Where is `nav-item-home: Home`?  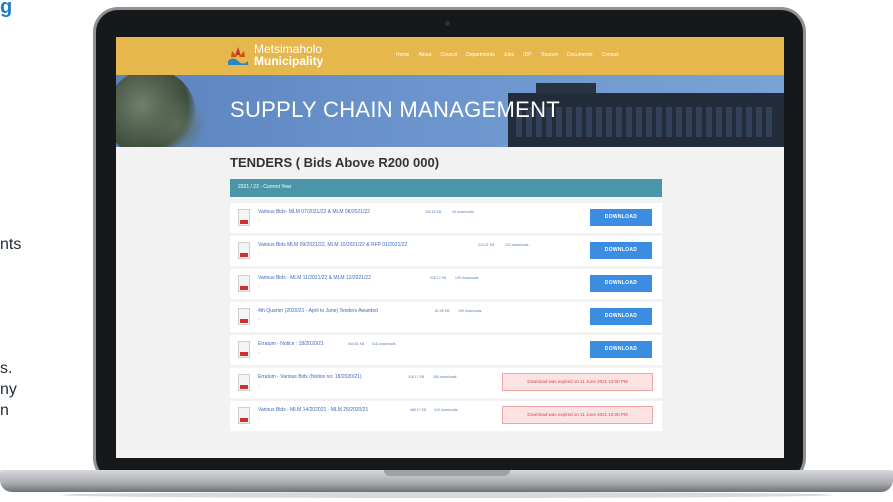 nav-item-home: Home is located at coordinates (402, 55).